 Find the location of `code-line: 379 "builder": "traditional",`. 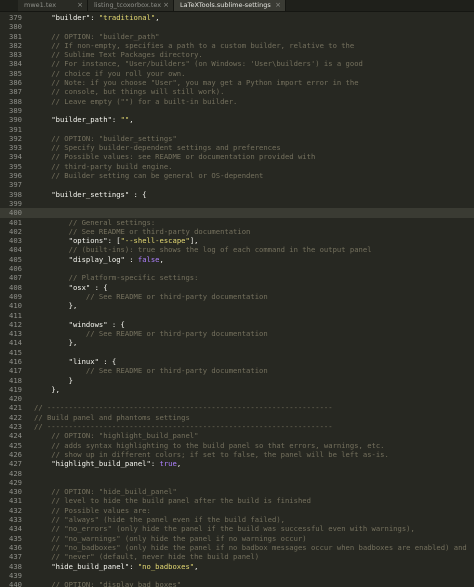

code-line: 379 "builder": "traditional", is located at coordinates (237, 17).